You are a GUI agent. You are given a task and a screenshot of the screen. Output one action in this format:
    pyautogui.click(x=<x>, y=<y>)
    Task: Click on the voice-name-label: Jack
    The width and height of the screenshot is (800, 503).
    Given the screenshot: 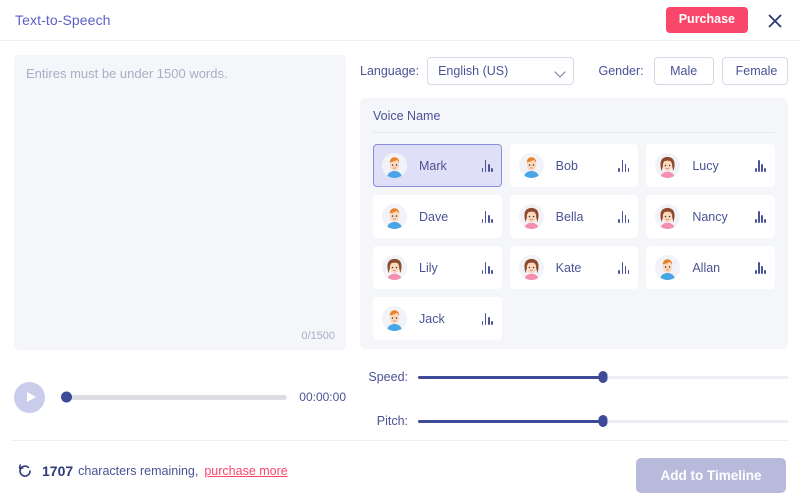 What is the action you would take?
    pyautogui.click(x=432, y=318)
    